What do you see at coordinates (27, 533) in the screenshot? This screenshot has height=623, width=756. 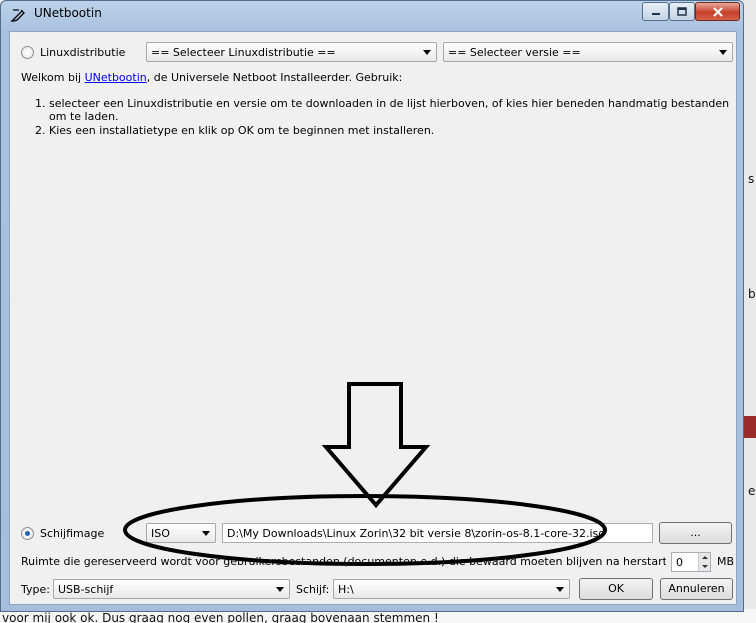 I see `diskimage-radio` at bounding box center [27, 533].